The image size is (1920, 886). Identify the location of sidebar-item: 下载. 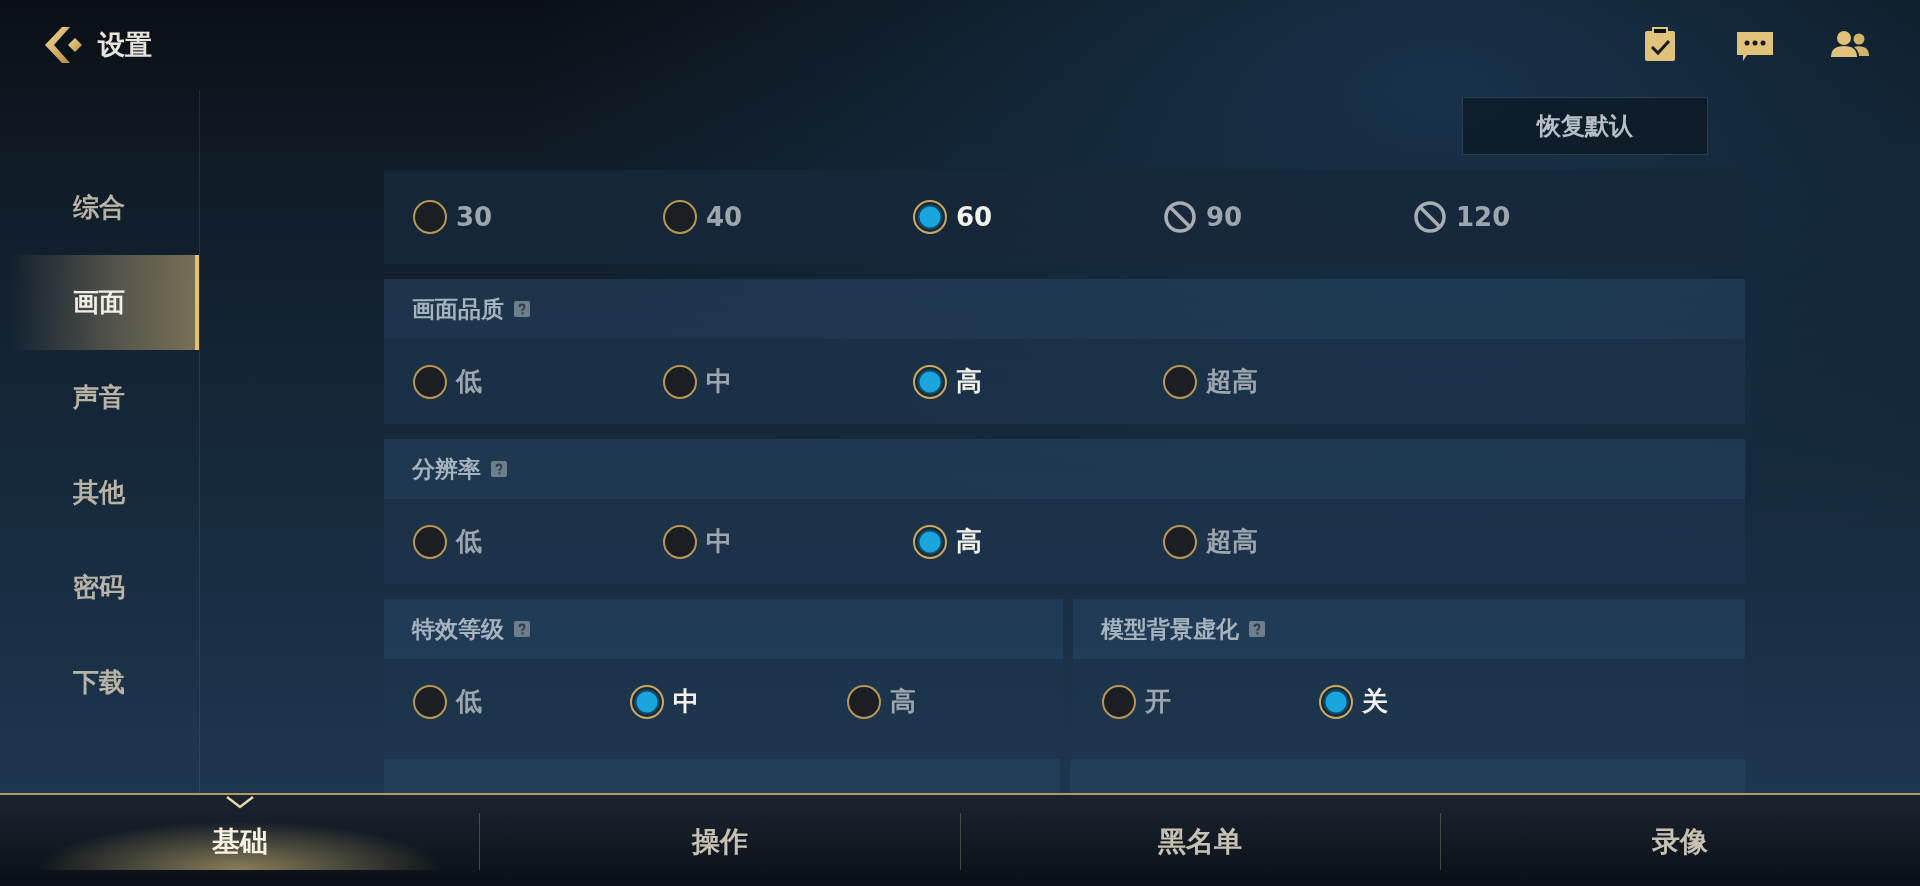
(99, 682).